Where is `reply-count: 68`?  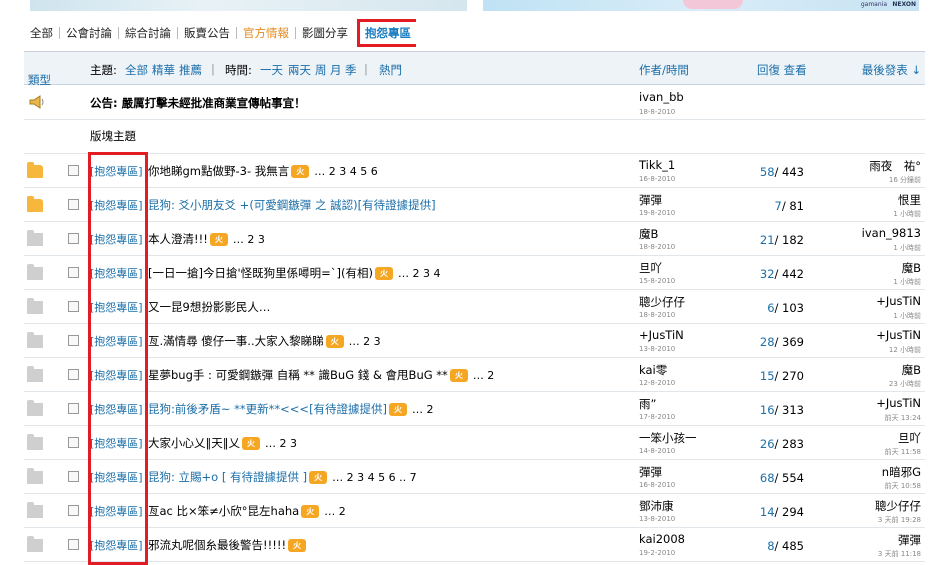
reply-count: 68 is located at coordinates (767, 478).